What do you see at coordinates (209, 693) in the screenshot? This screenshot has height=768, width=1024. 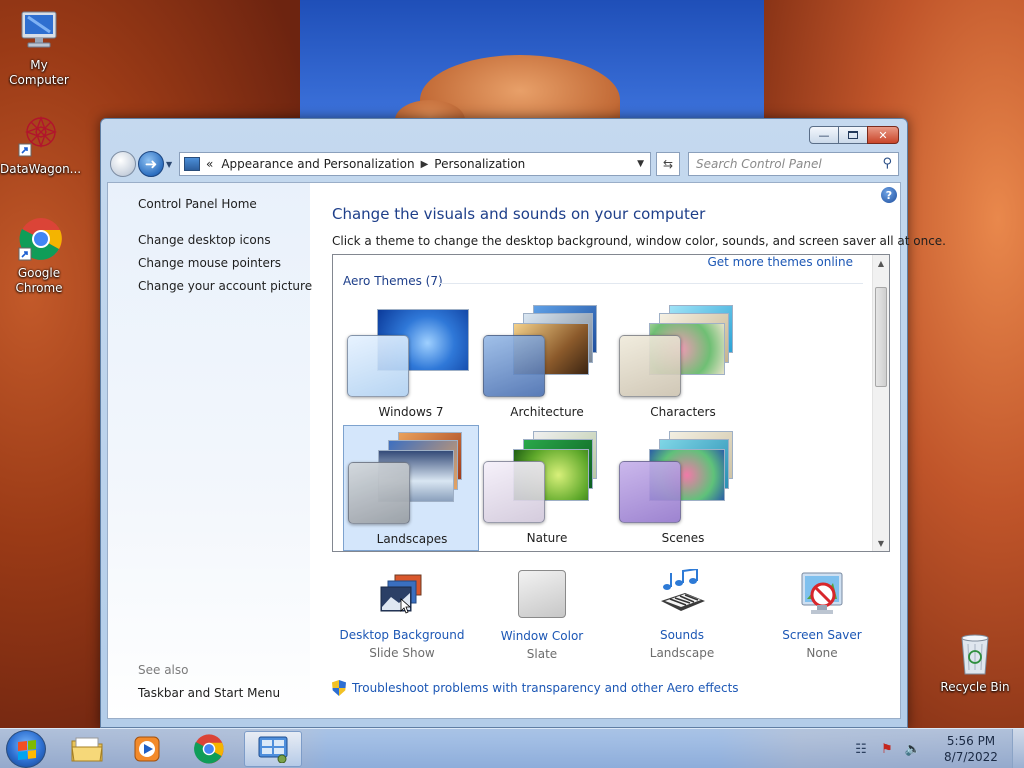 I see `sidebar-taskbar-start-menu: Taskbar and Start Menu` at bounding box center [209, 693].